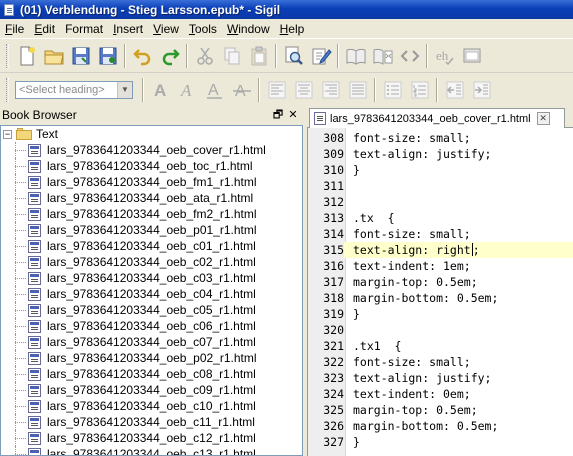 Image resolution: width=573 pixels, height=456 pixels. I want to click on tree-file-item: lars_9783641203344_oeb_c06_r1.html, so click(151, 326).